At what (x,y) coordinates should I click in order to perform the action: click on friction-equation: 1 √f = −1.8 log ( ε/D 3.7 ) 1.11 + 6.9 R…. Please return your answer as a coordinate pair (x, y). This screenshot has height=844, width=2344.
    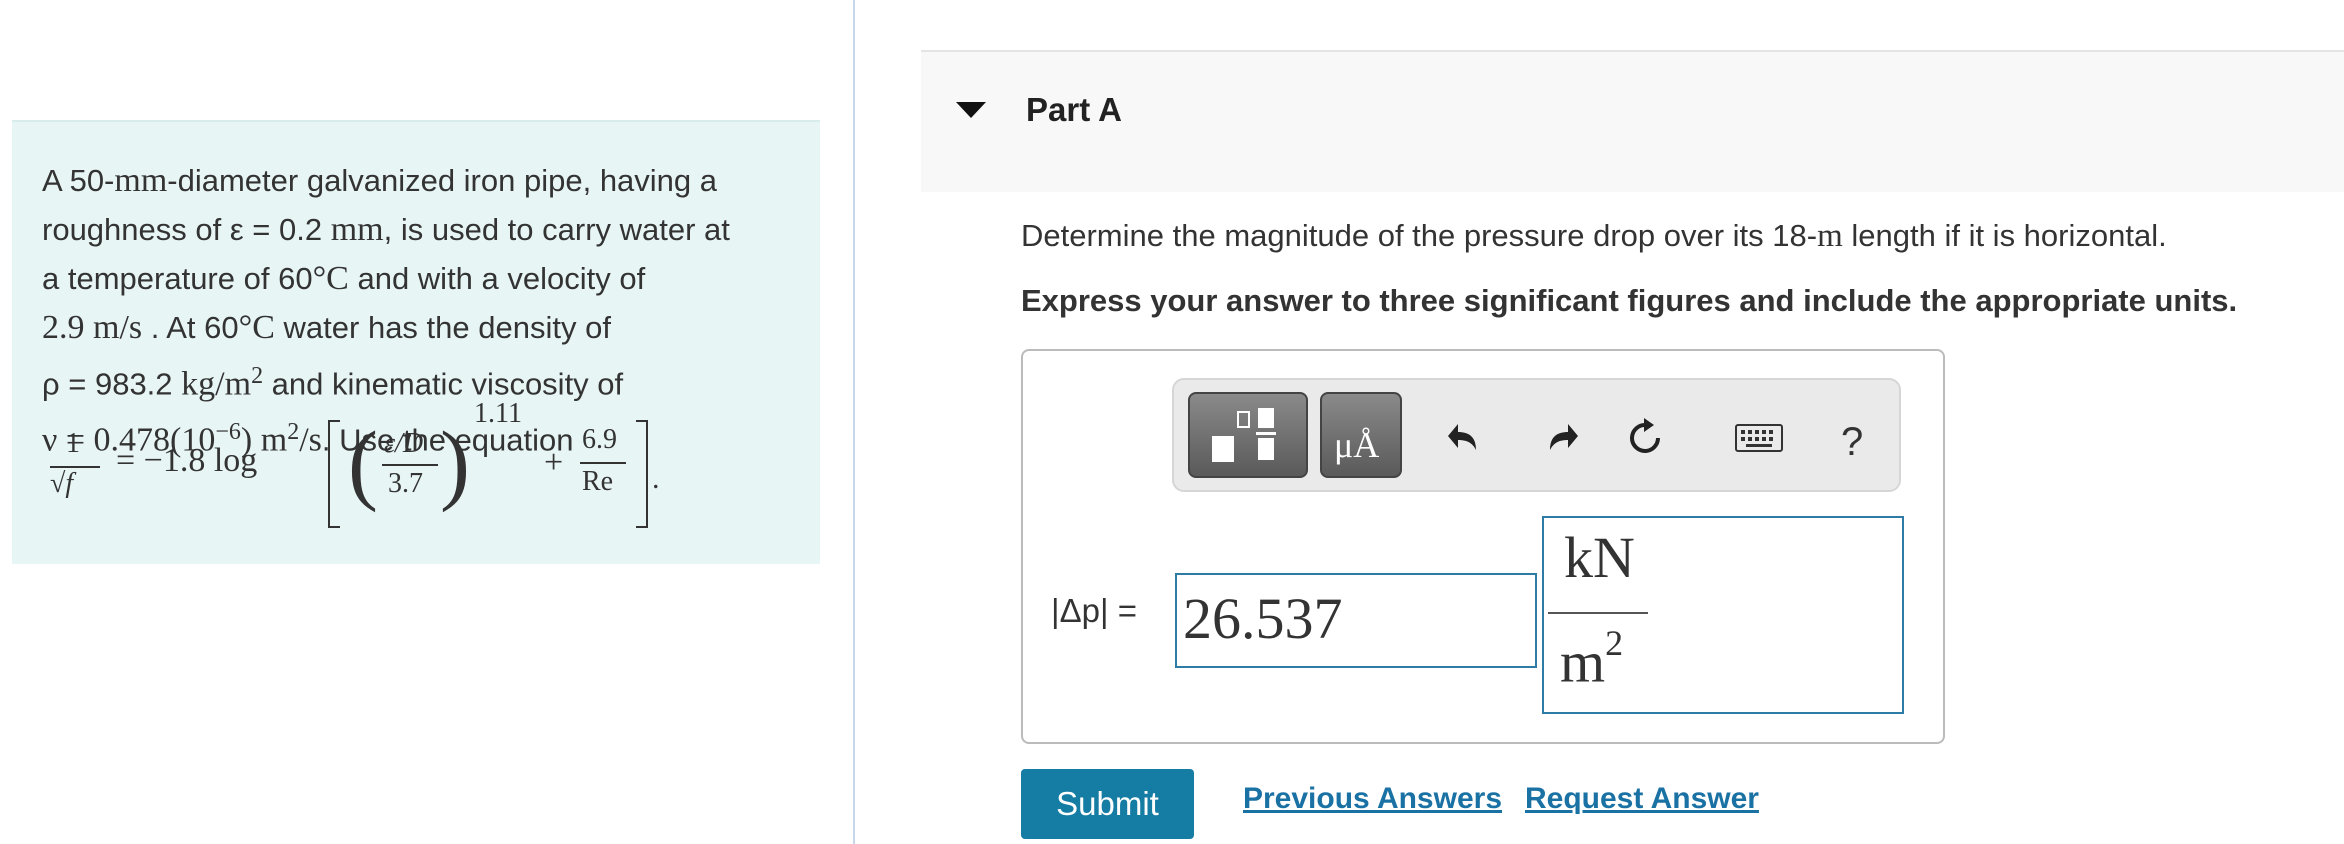
    Looking at the image, I should click on (386, 475).